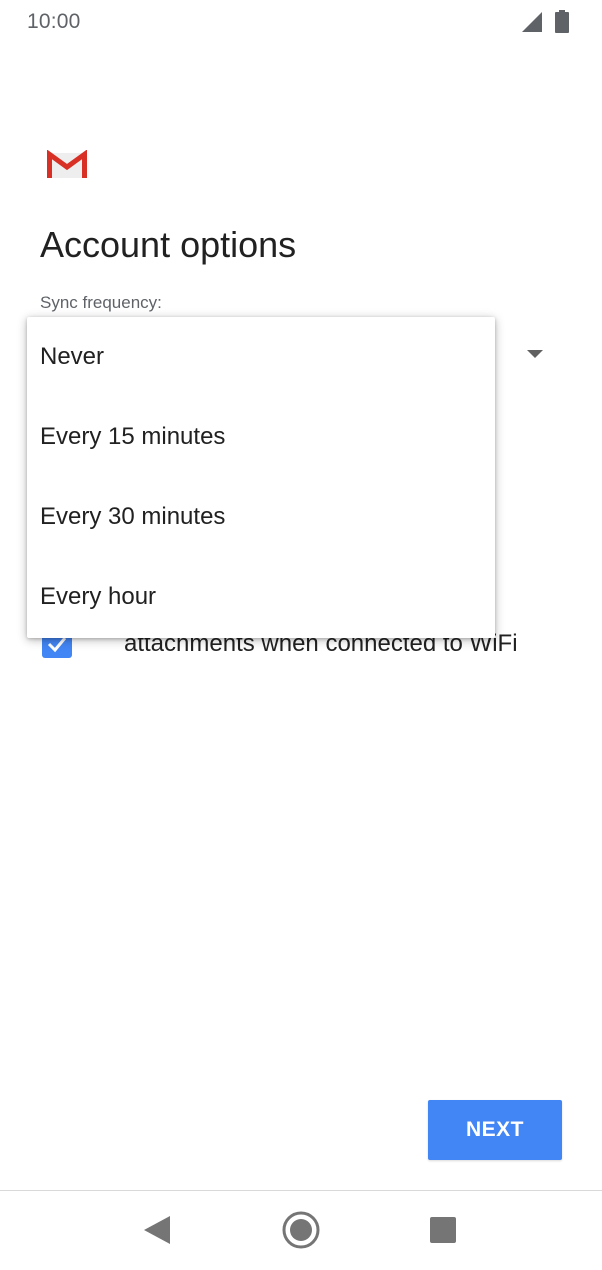 This screenshot has height=1270, width=602. What do you see at coordinates (562, 21) in the screenshot?
I see `battery-icon` at bounding box center [562, 21].